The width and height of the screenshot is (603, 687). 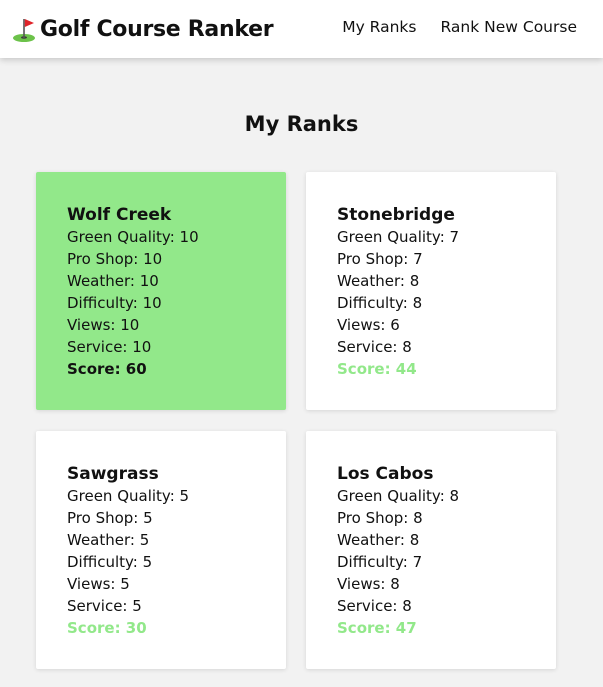 What do you see at coordinates (385, 474) in the screenshot?
I see `course-name: Los Cabos` at bounding box center [385, 474].